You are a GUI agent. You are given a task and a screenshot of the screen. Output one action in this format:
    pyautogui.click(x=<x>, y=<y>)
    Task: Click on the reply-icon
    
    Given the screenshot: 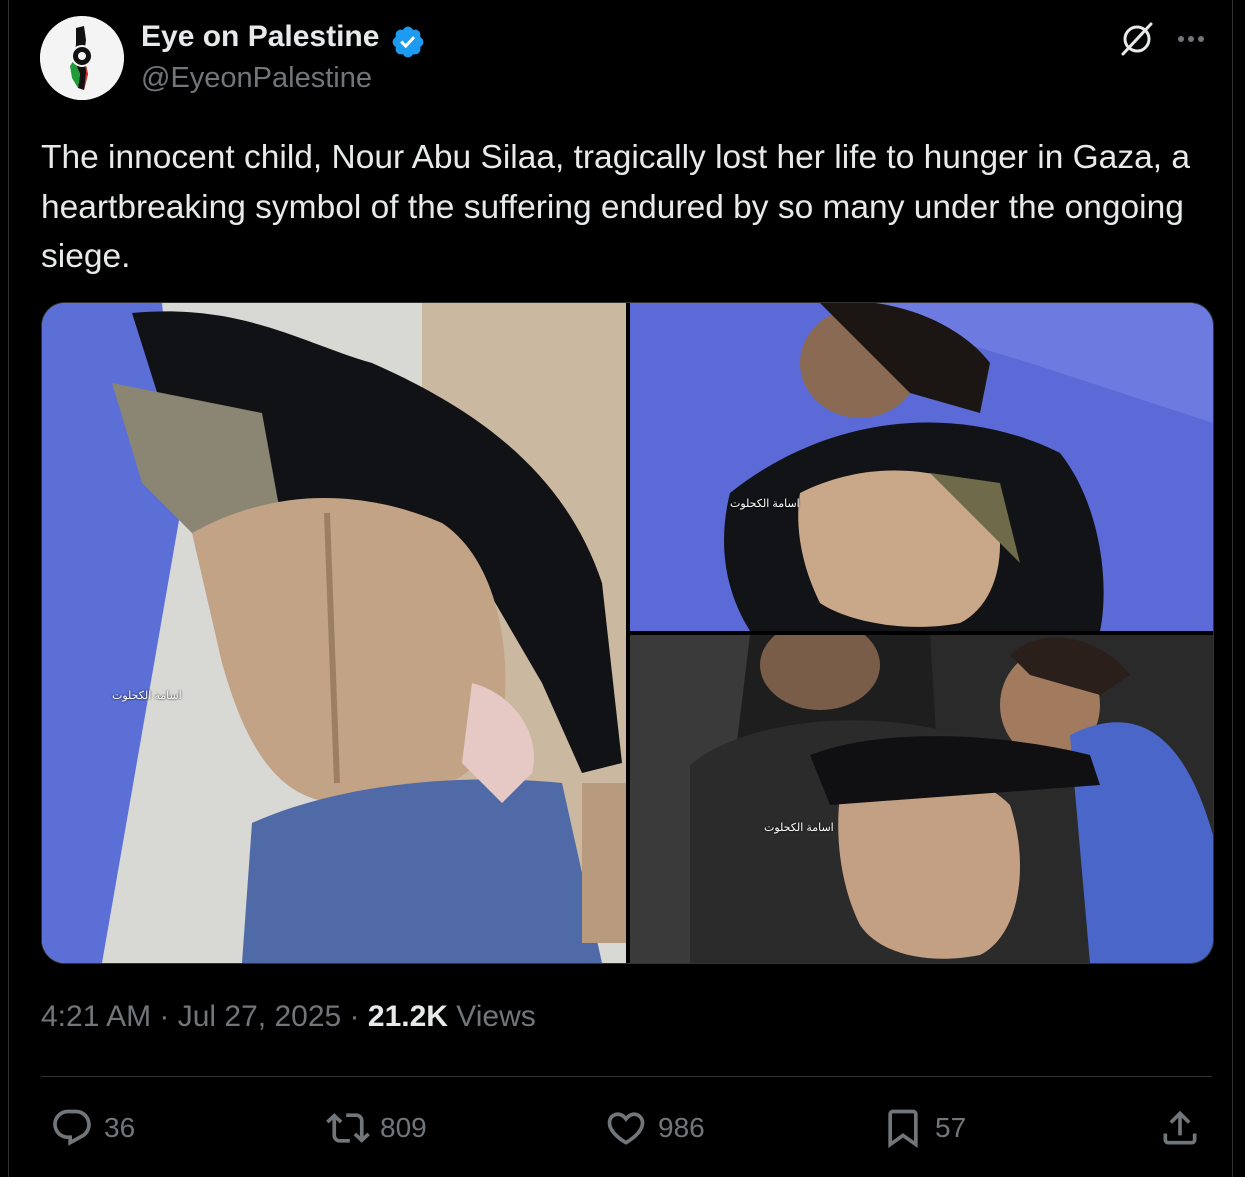 What is the action you would take?
    pyautogui.click(x=72, y=1127)
    